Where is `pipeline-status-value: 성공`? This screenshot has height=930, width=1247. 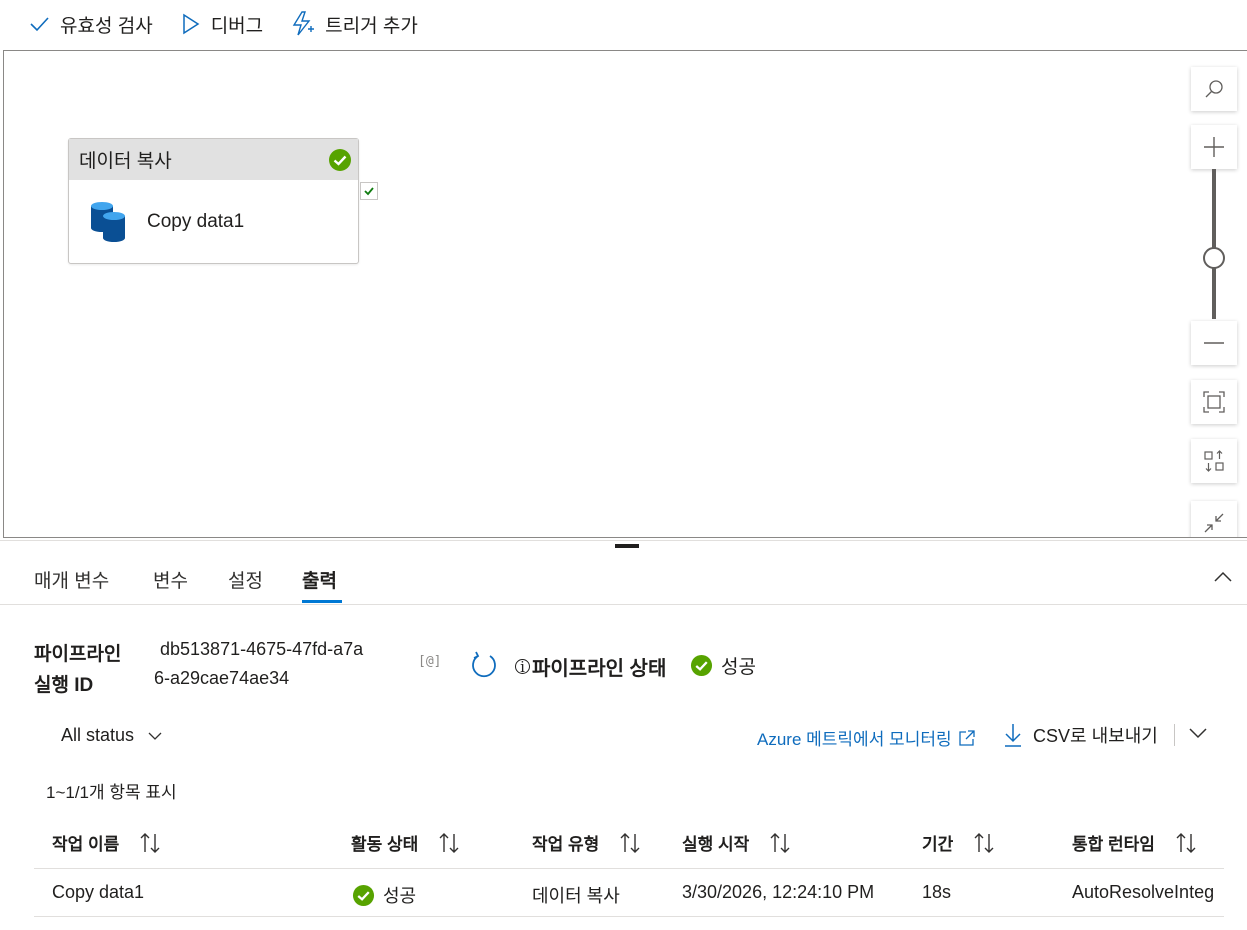
pipeline-status-value: 성공 is located at coordinates (723, 665).